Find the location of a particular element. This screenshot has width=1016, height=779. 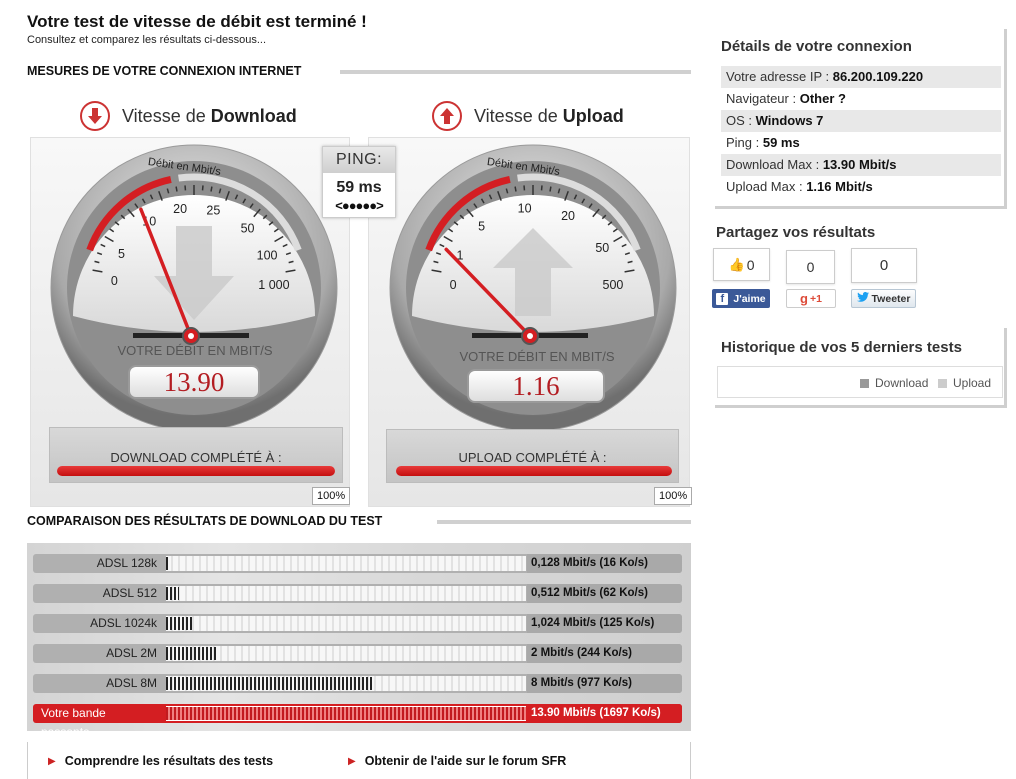

upload-complete-label: UPLOAD COMPLÉTÉ À : is located at coordinates (532, 457).